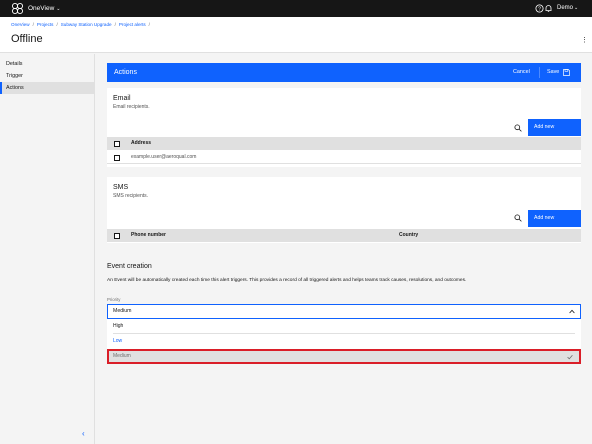 The width and height of the screenshot is (592, 444). What do you see at coordinates (570, 357) in the screenshot?
I see `checkmark-icon` at bounding box center [570, 357].